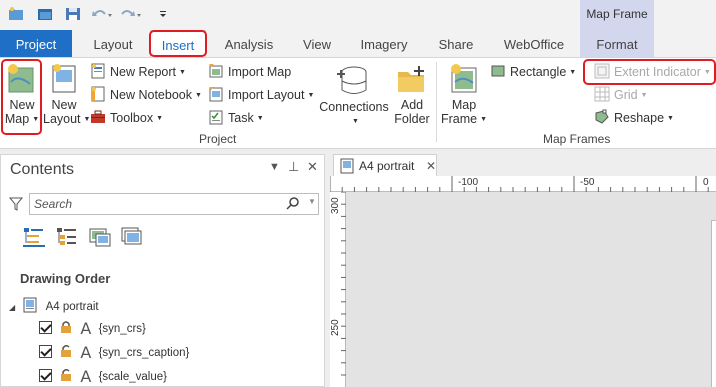  What do you see at coordinates (464, 105) in the screenshot?
I see `map-frame-label-1: Map` at bounding box center [464, 105].